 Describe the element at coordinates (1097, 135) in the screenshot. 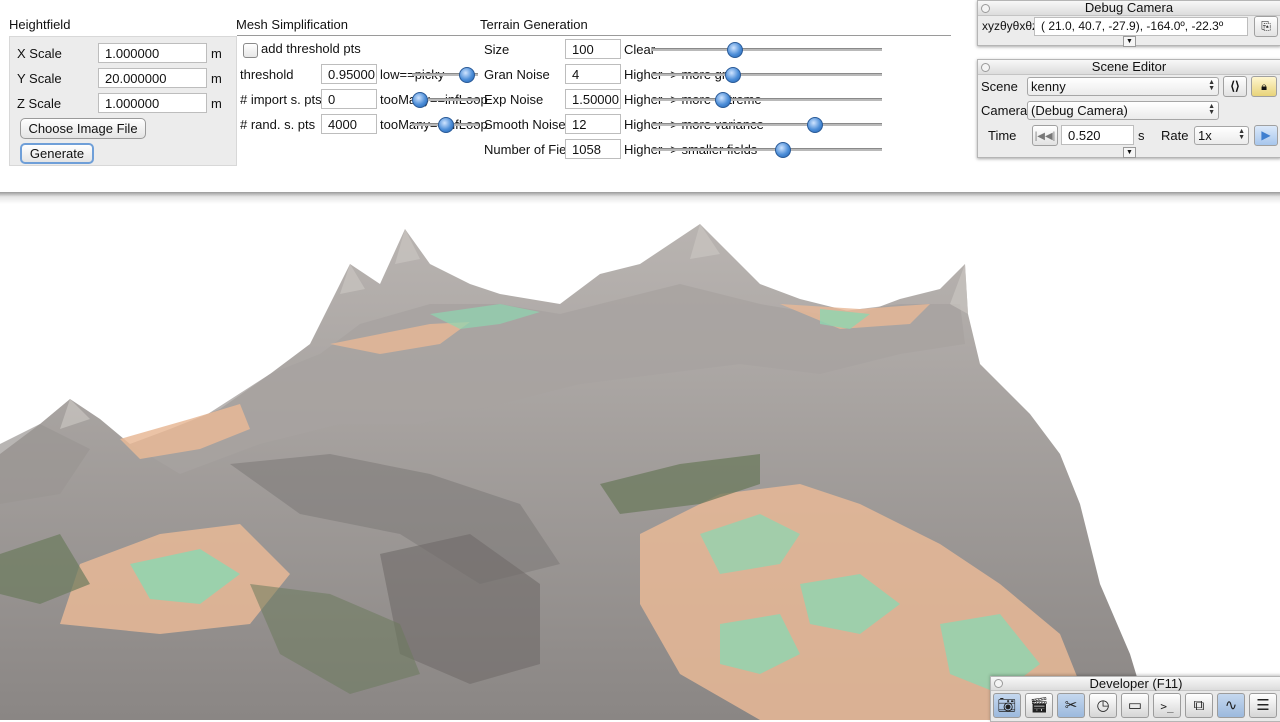

I see `time-field: 0.520` at that location.